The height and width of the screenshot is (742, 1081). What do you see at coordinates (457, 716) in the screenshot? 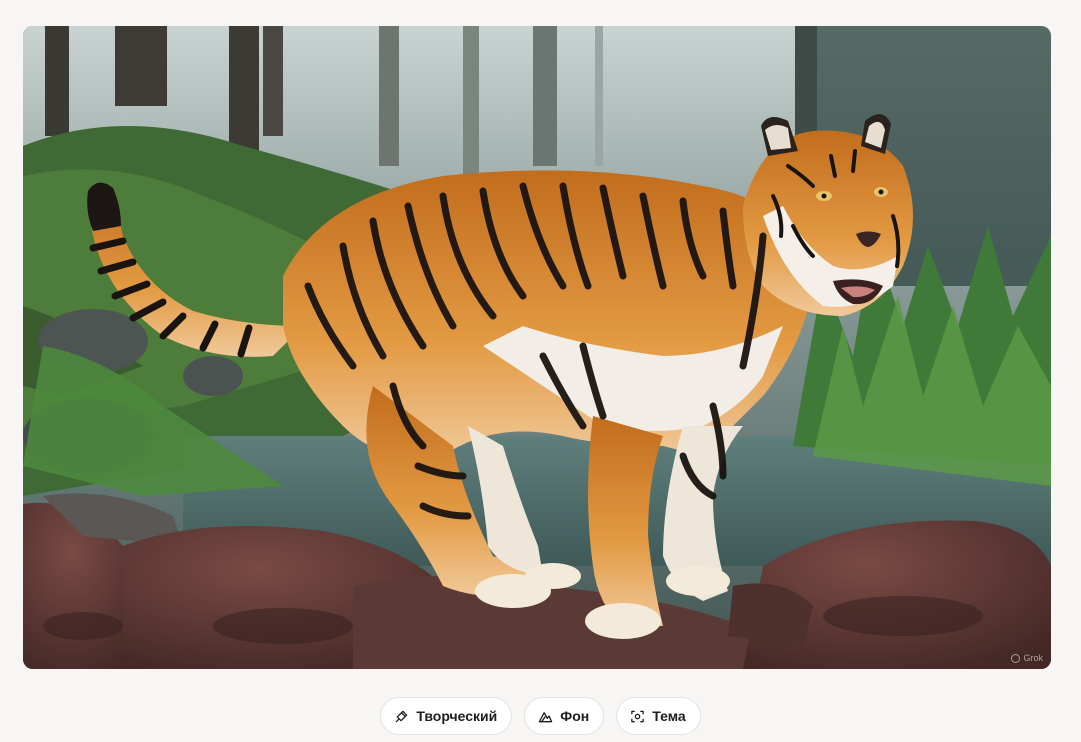
I see `creative-label: Творческий` at bounding box center [457, 716].